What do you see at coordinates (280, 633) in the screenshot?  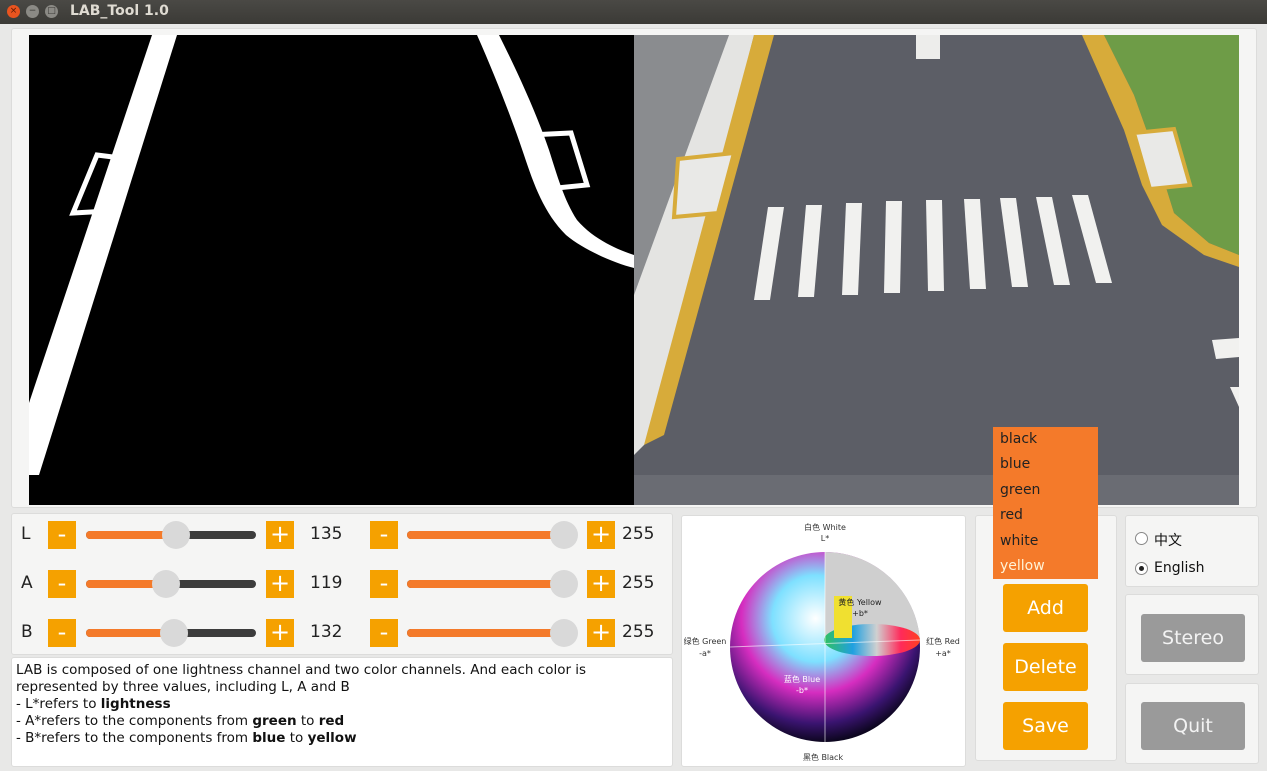 I see `b-min-increase-button: +` at bounding box center [280, 633].